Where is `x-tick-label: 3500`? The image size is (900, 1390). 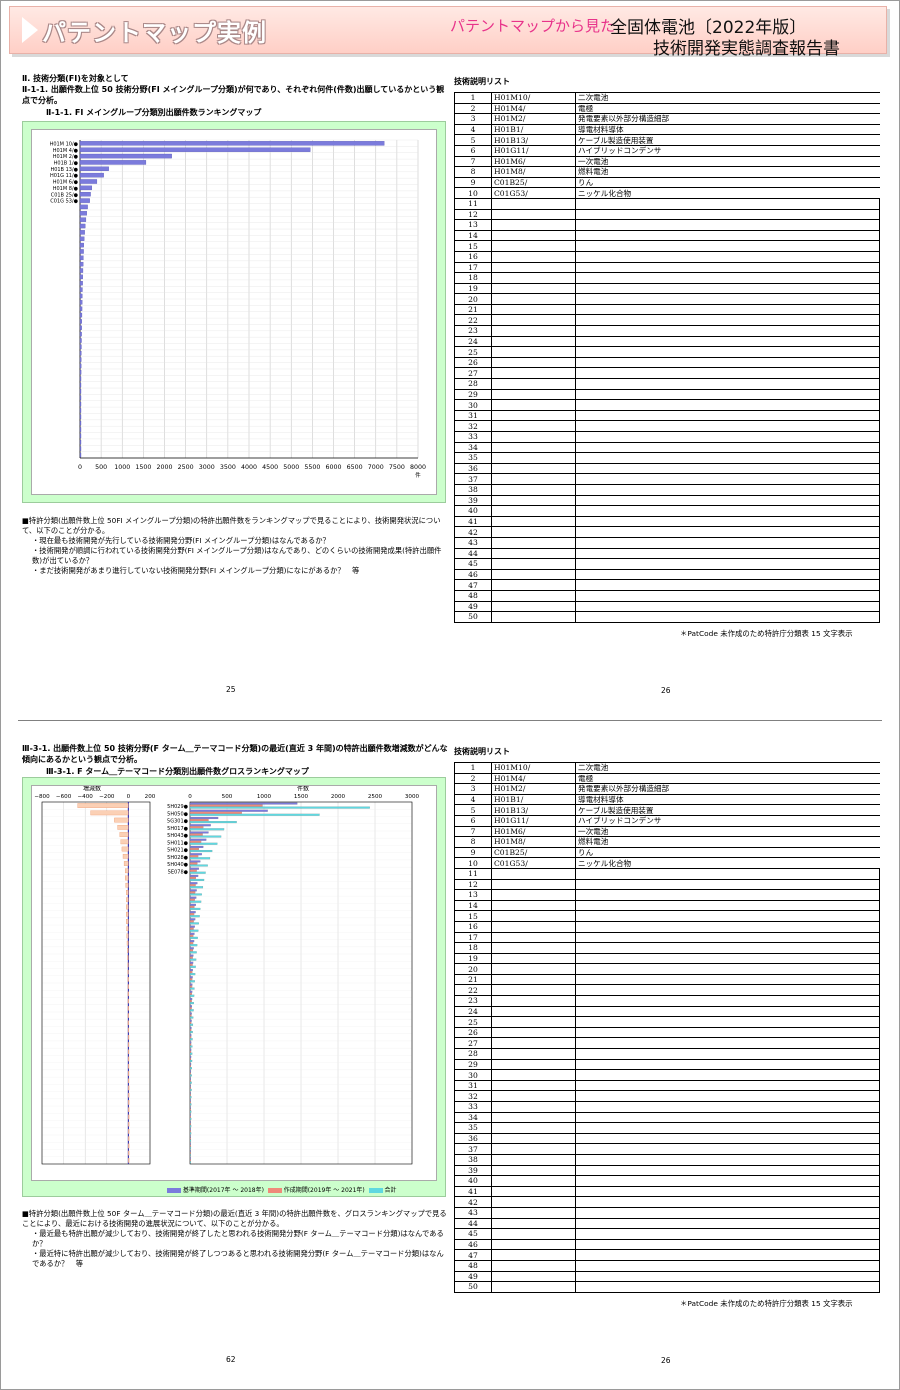 x-tick-label: 3500 is located at coordinates (228, 467).